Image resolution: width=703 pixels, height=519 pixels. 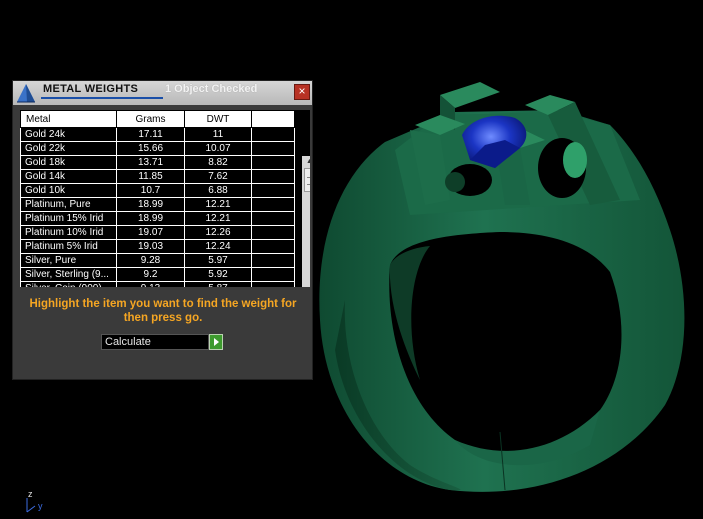 I want to click on table-row: Platinum 15% Irid 18.99 12.21, so click(x=157, y=218).